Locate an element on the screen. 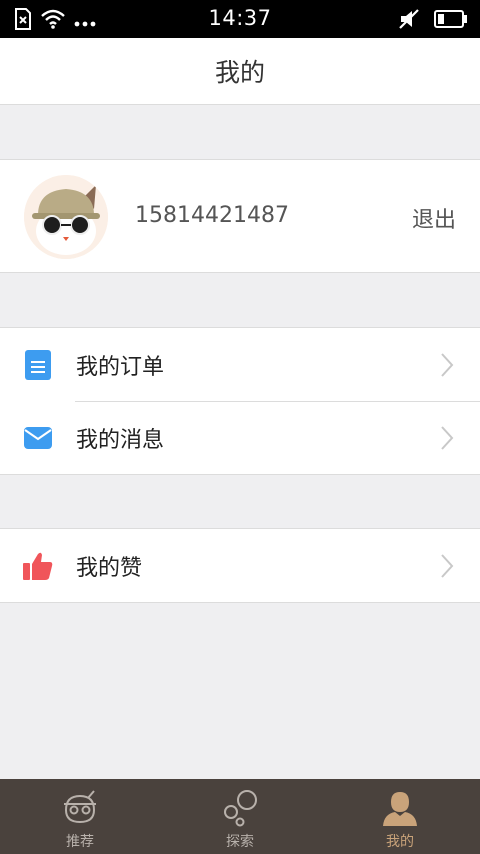 This screenshot has height=854, width=480. menu-item-my-likes: 我的赞 is located at coordinates (240, 565).